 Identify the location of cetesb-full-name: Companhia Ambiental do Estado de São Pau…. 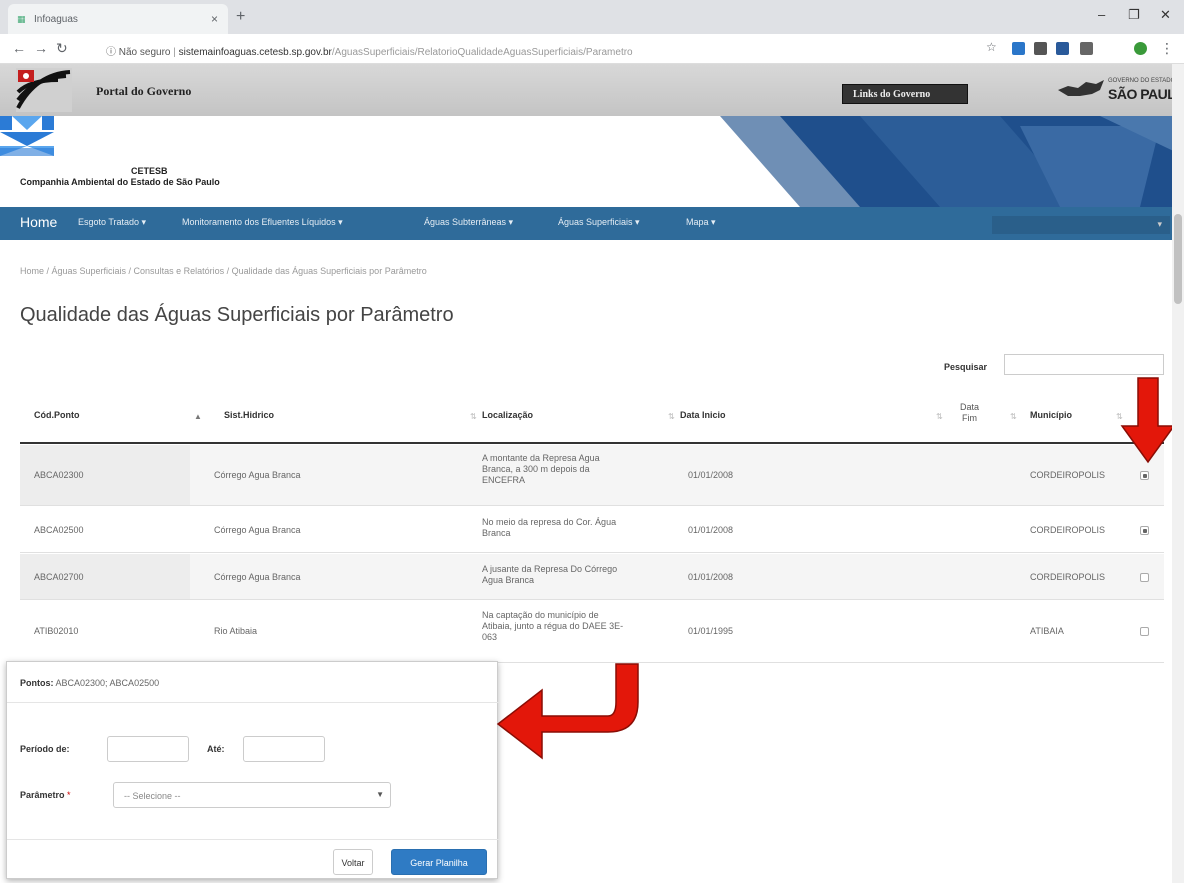
(120, 182).